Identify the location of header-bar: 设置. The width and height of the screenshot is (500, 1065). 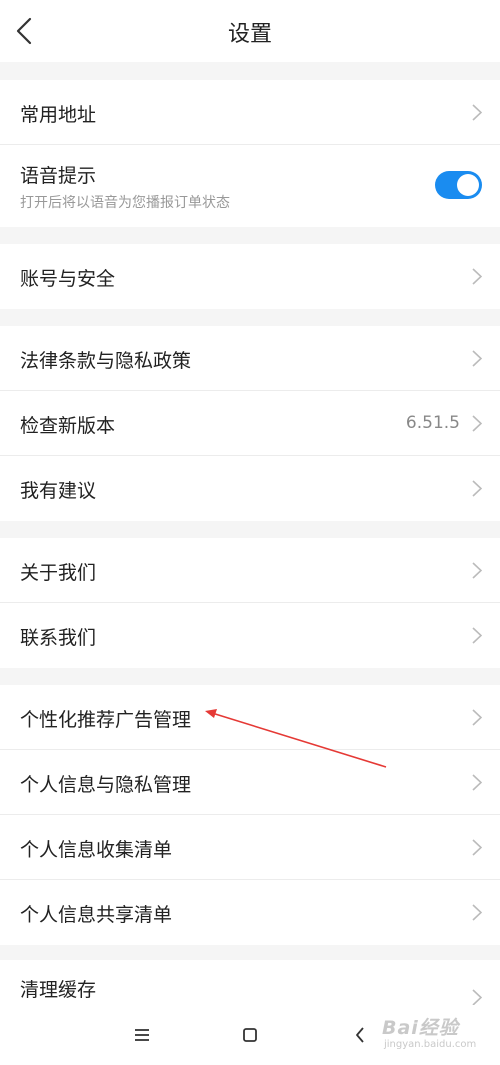
(250, 31).